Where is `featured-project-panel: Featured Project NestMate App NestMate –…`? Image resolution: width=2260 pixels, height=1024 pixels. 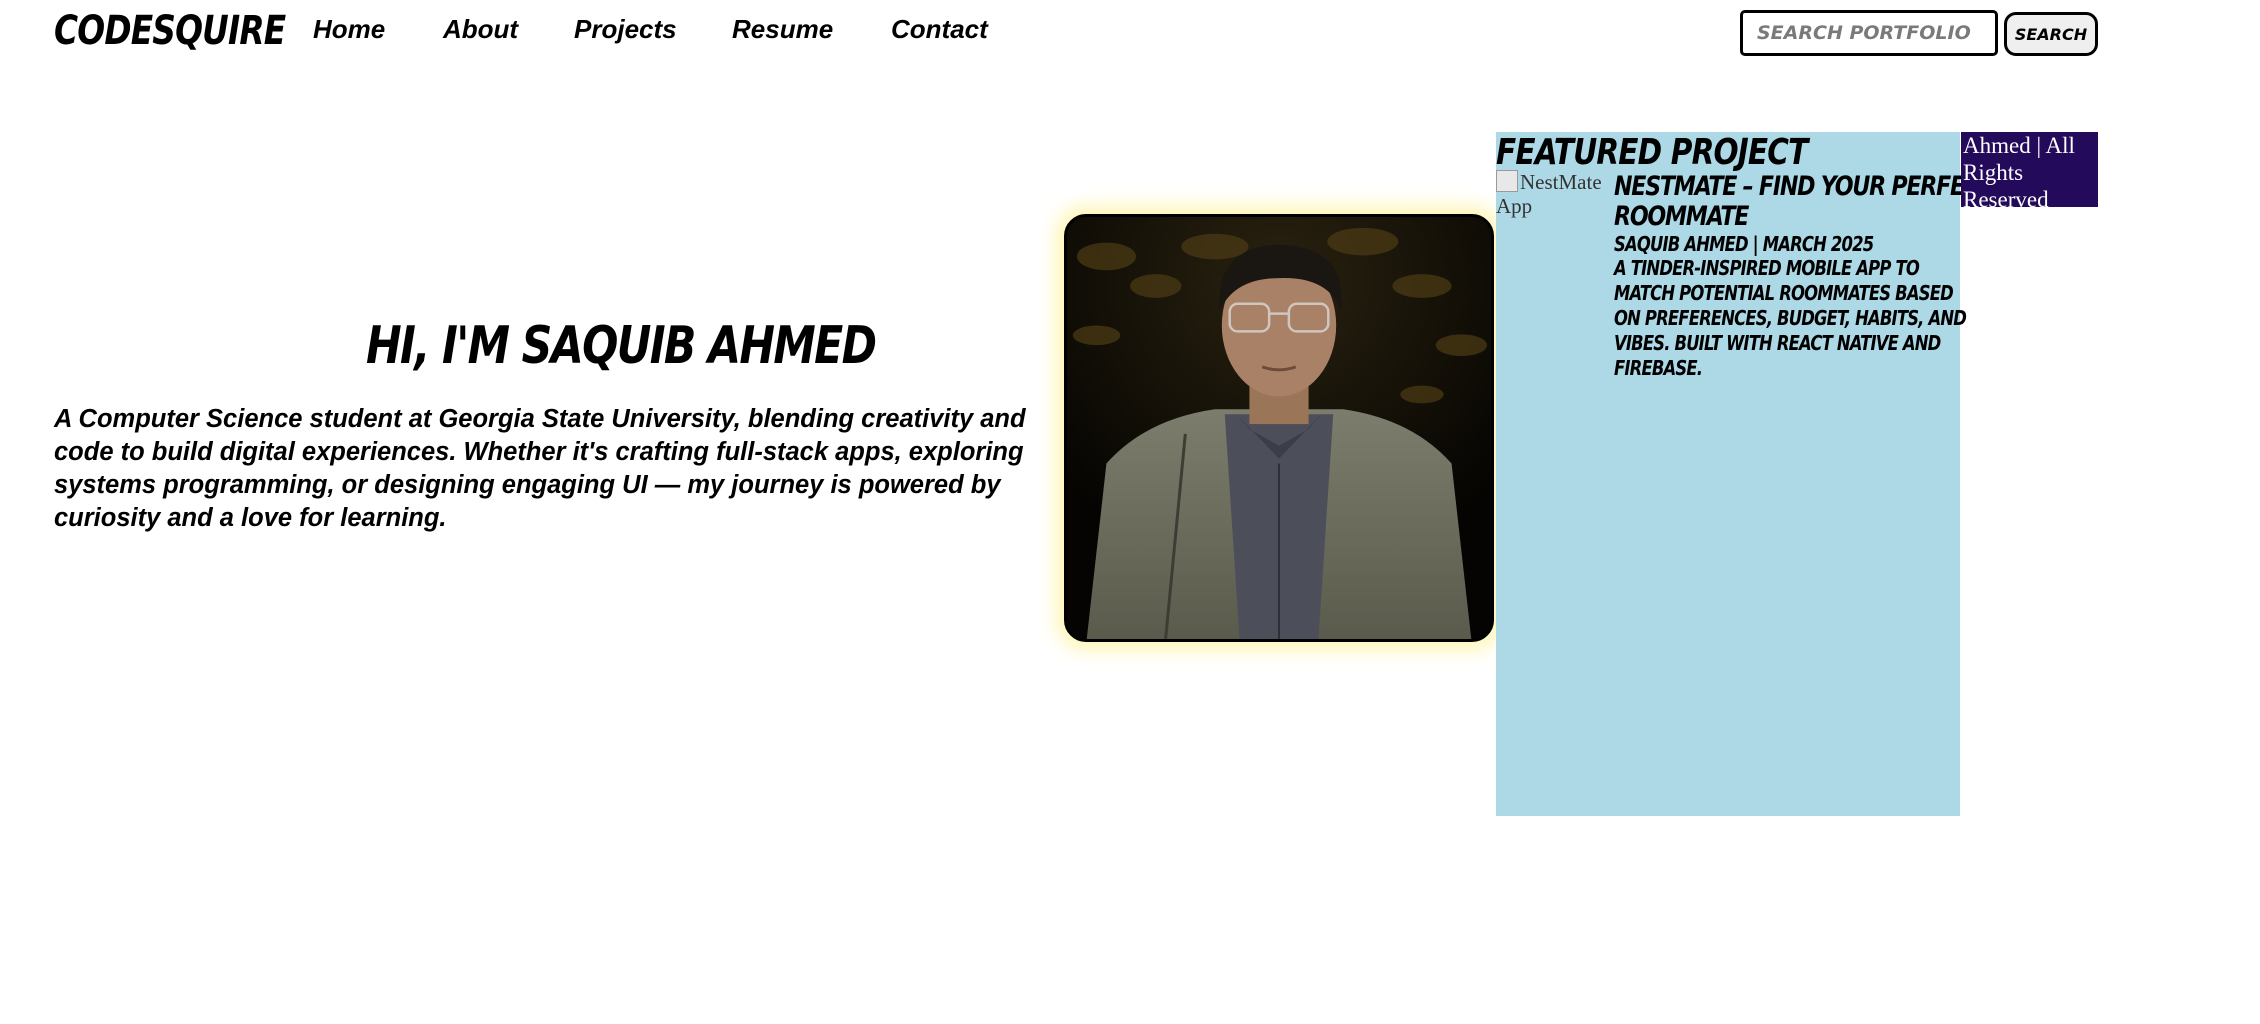
featured-project-panel: Featured Project NestMate App NestMate –… is located at coordinates (1745, 474).